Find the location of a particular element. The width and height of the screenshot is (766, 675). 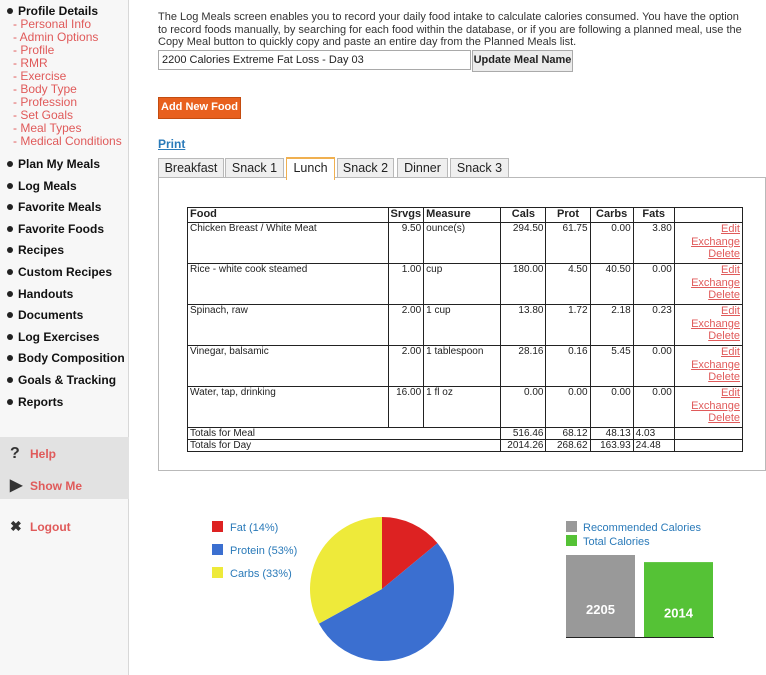

nav-label: Favorite Foods is located at coordinates (61, 228).